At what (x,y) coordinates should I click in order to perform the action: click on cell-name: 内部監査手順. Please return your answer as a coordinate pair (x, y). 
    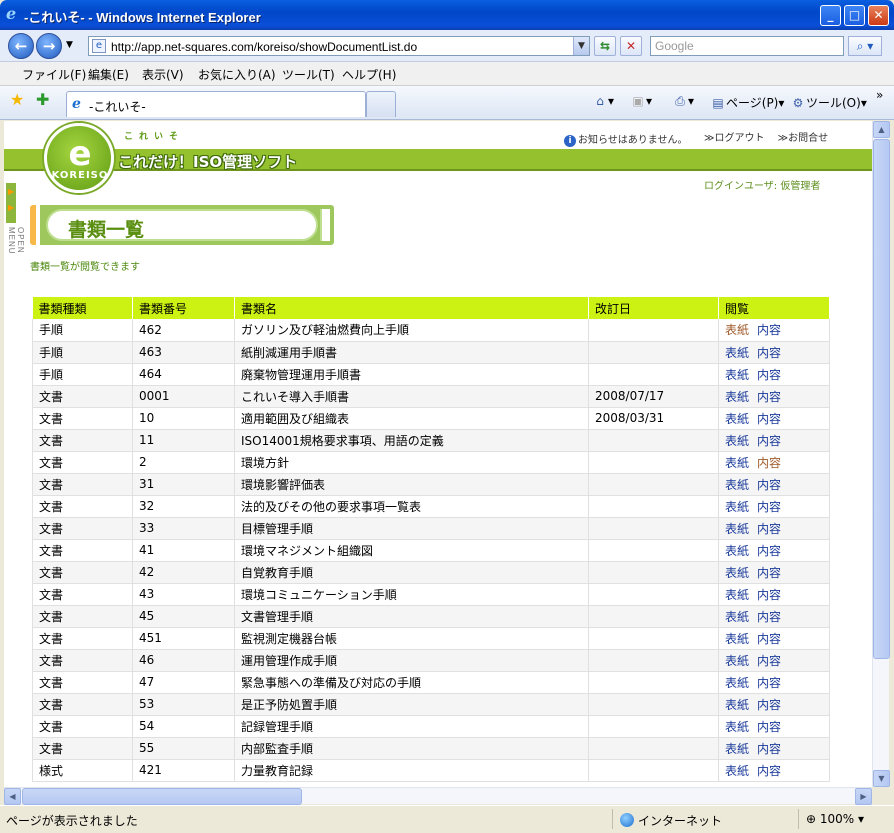
    Looking at the image, I should click on (411, 748).